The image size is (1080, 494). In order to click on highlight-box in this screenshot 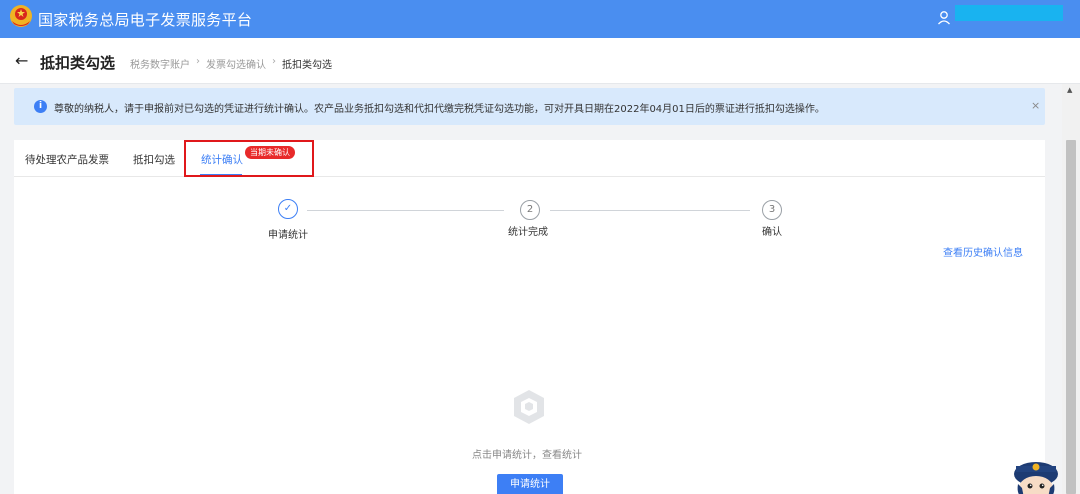, I will do `click(249, 158)`.